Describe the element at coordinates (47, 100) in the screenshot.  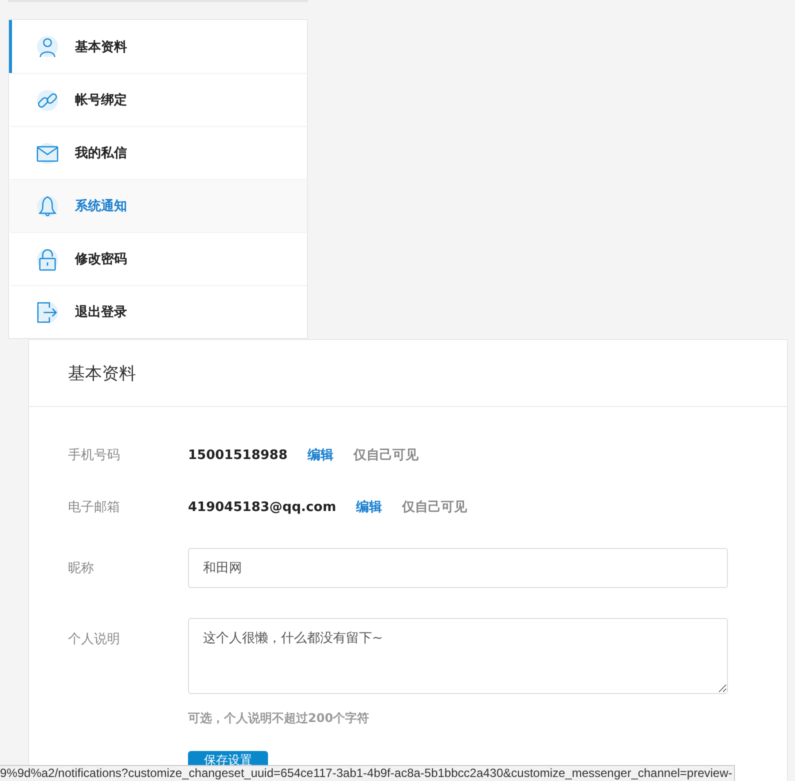
I see `link-icon` at that location.